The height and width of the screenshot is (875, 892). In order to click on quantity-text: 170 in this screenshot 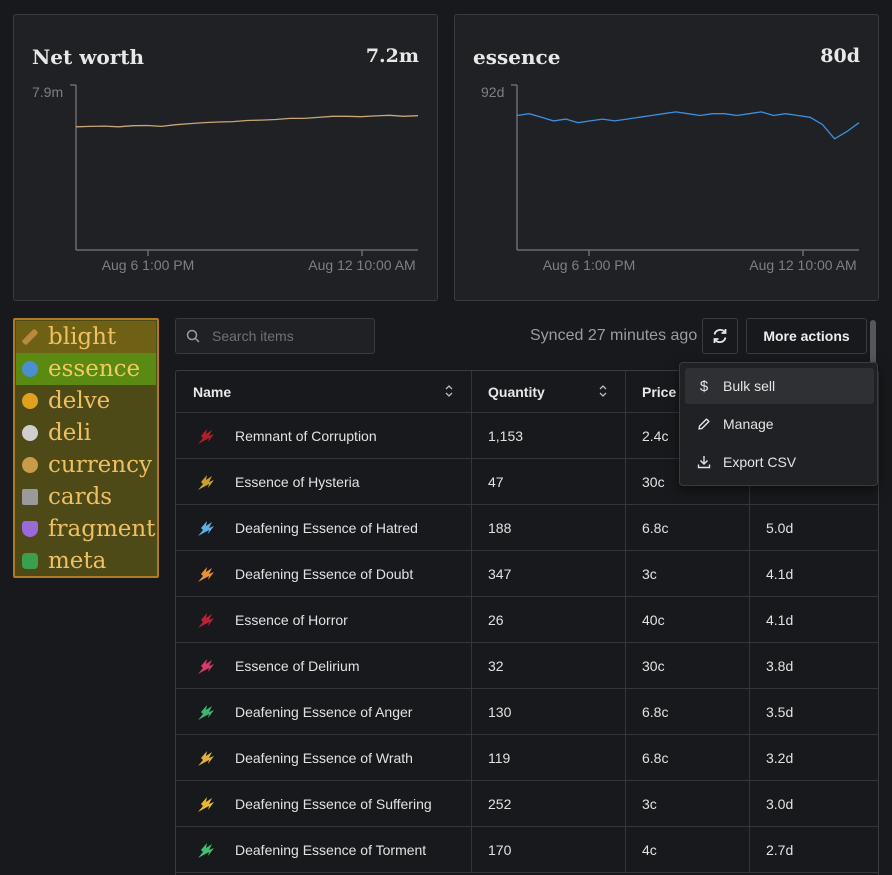, I will do `click(500, 849)`.